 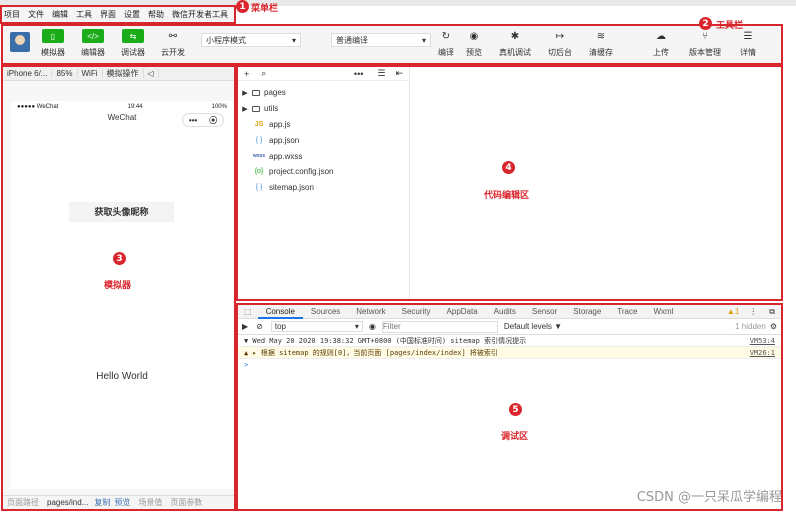 I want to click on menu-wechat-devtools: 微信开发者工具, so click(x=200, y=14).